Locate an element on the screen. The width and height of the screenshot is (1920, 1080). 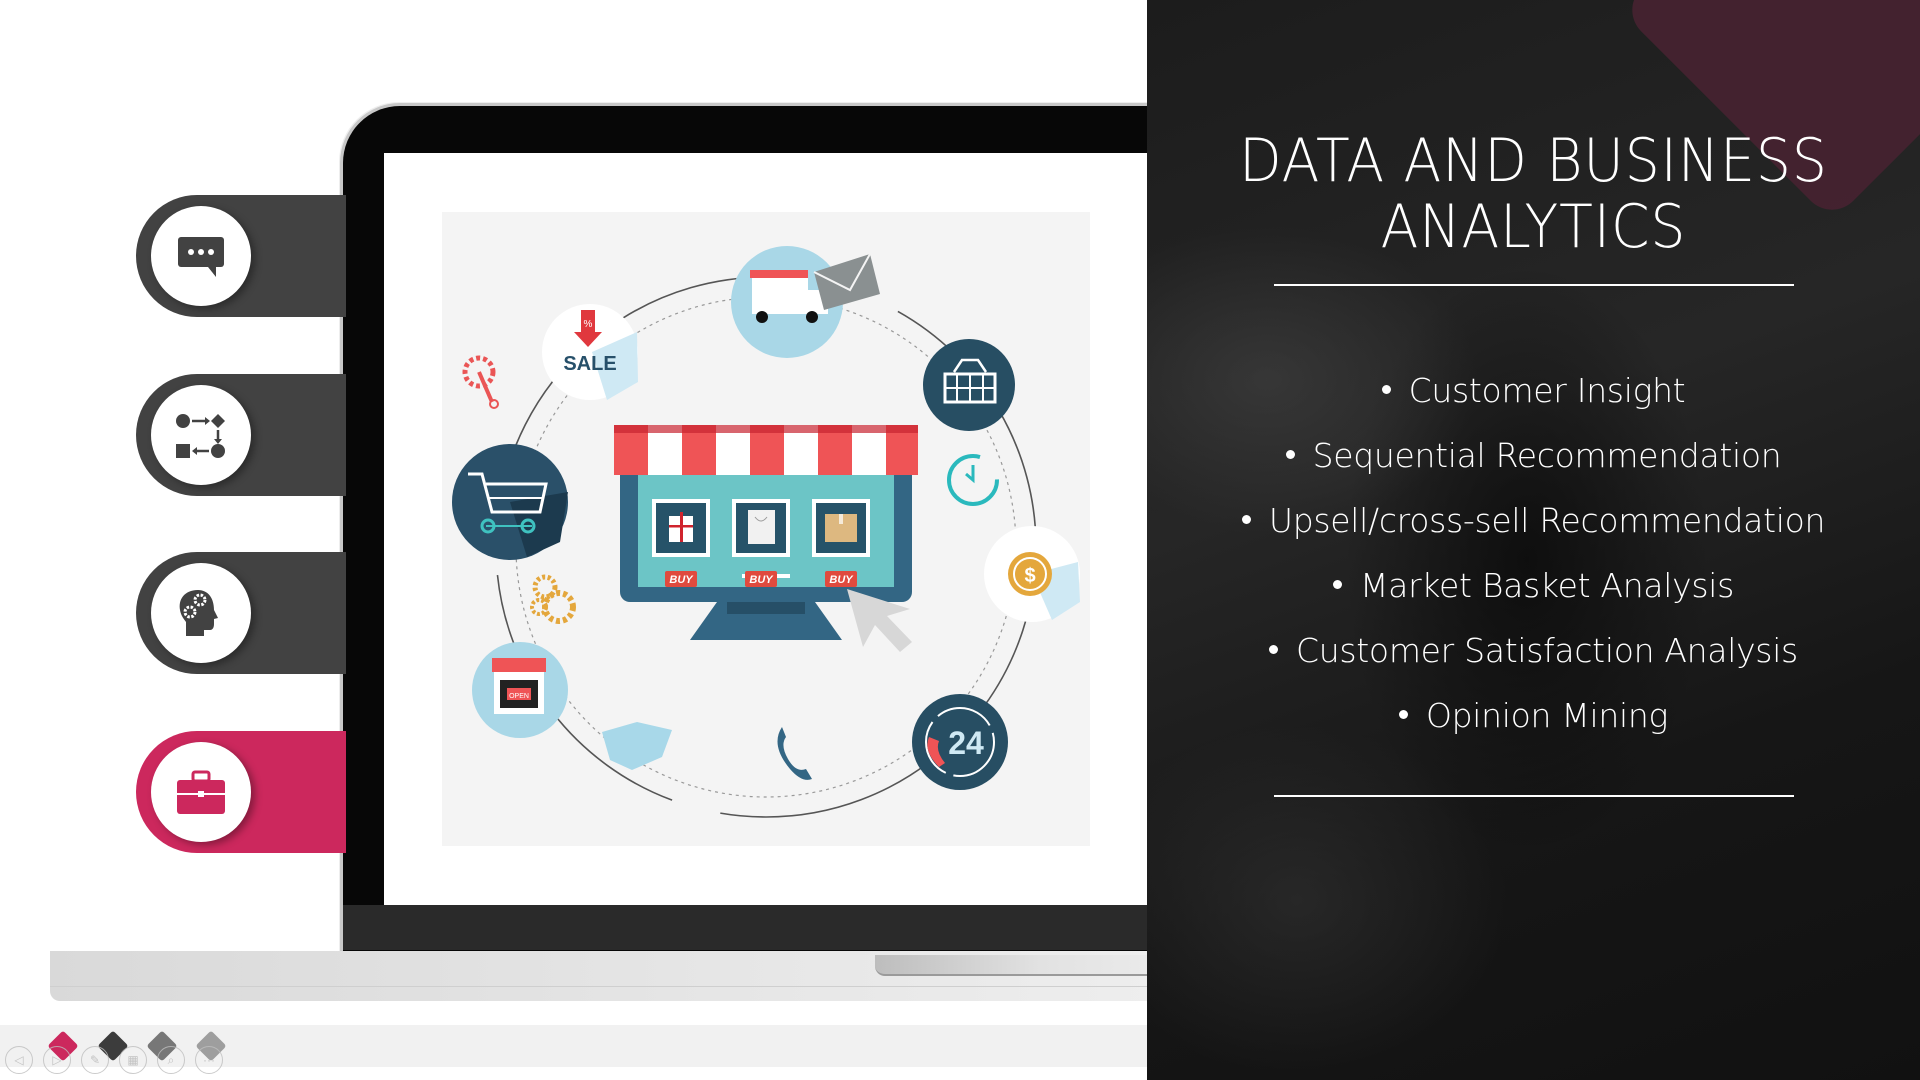
pen-button: ✎ is located at coordinates (95, 1060).